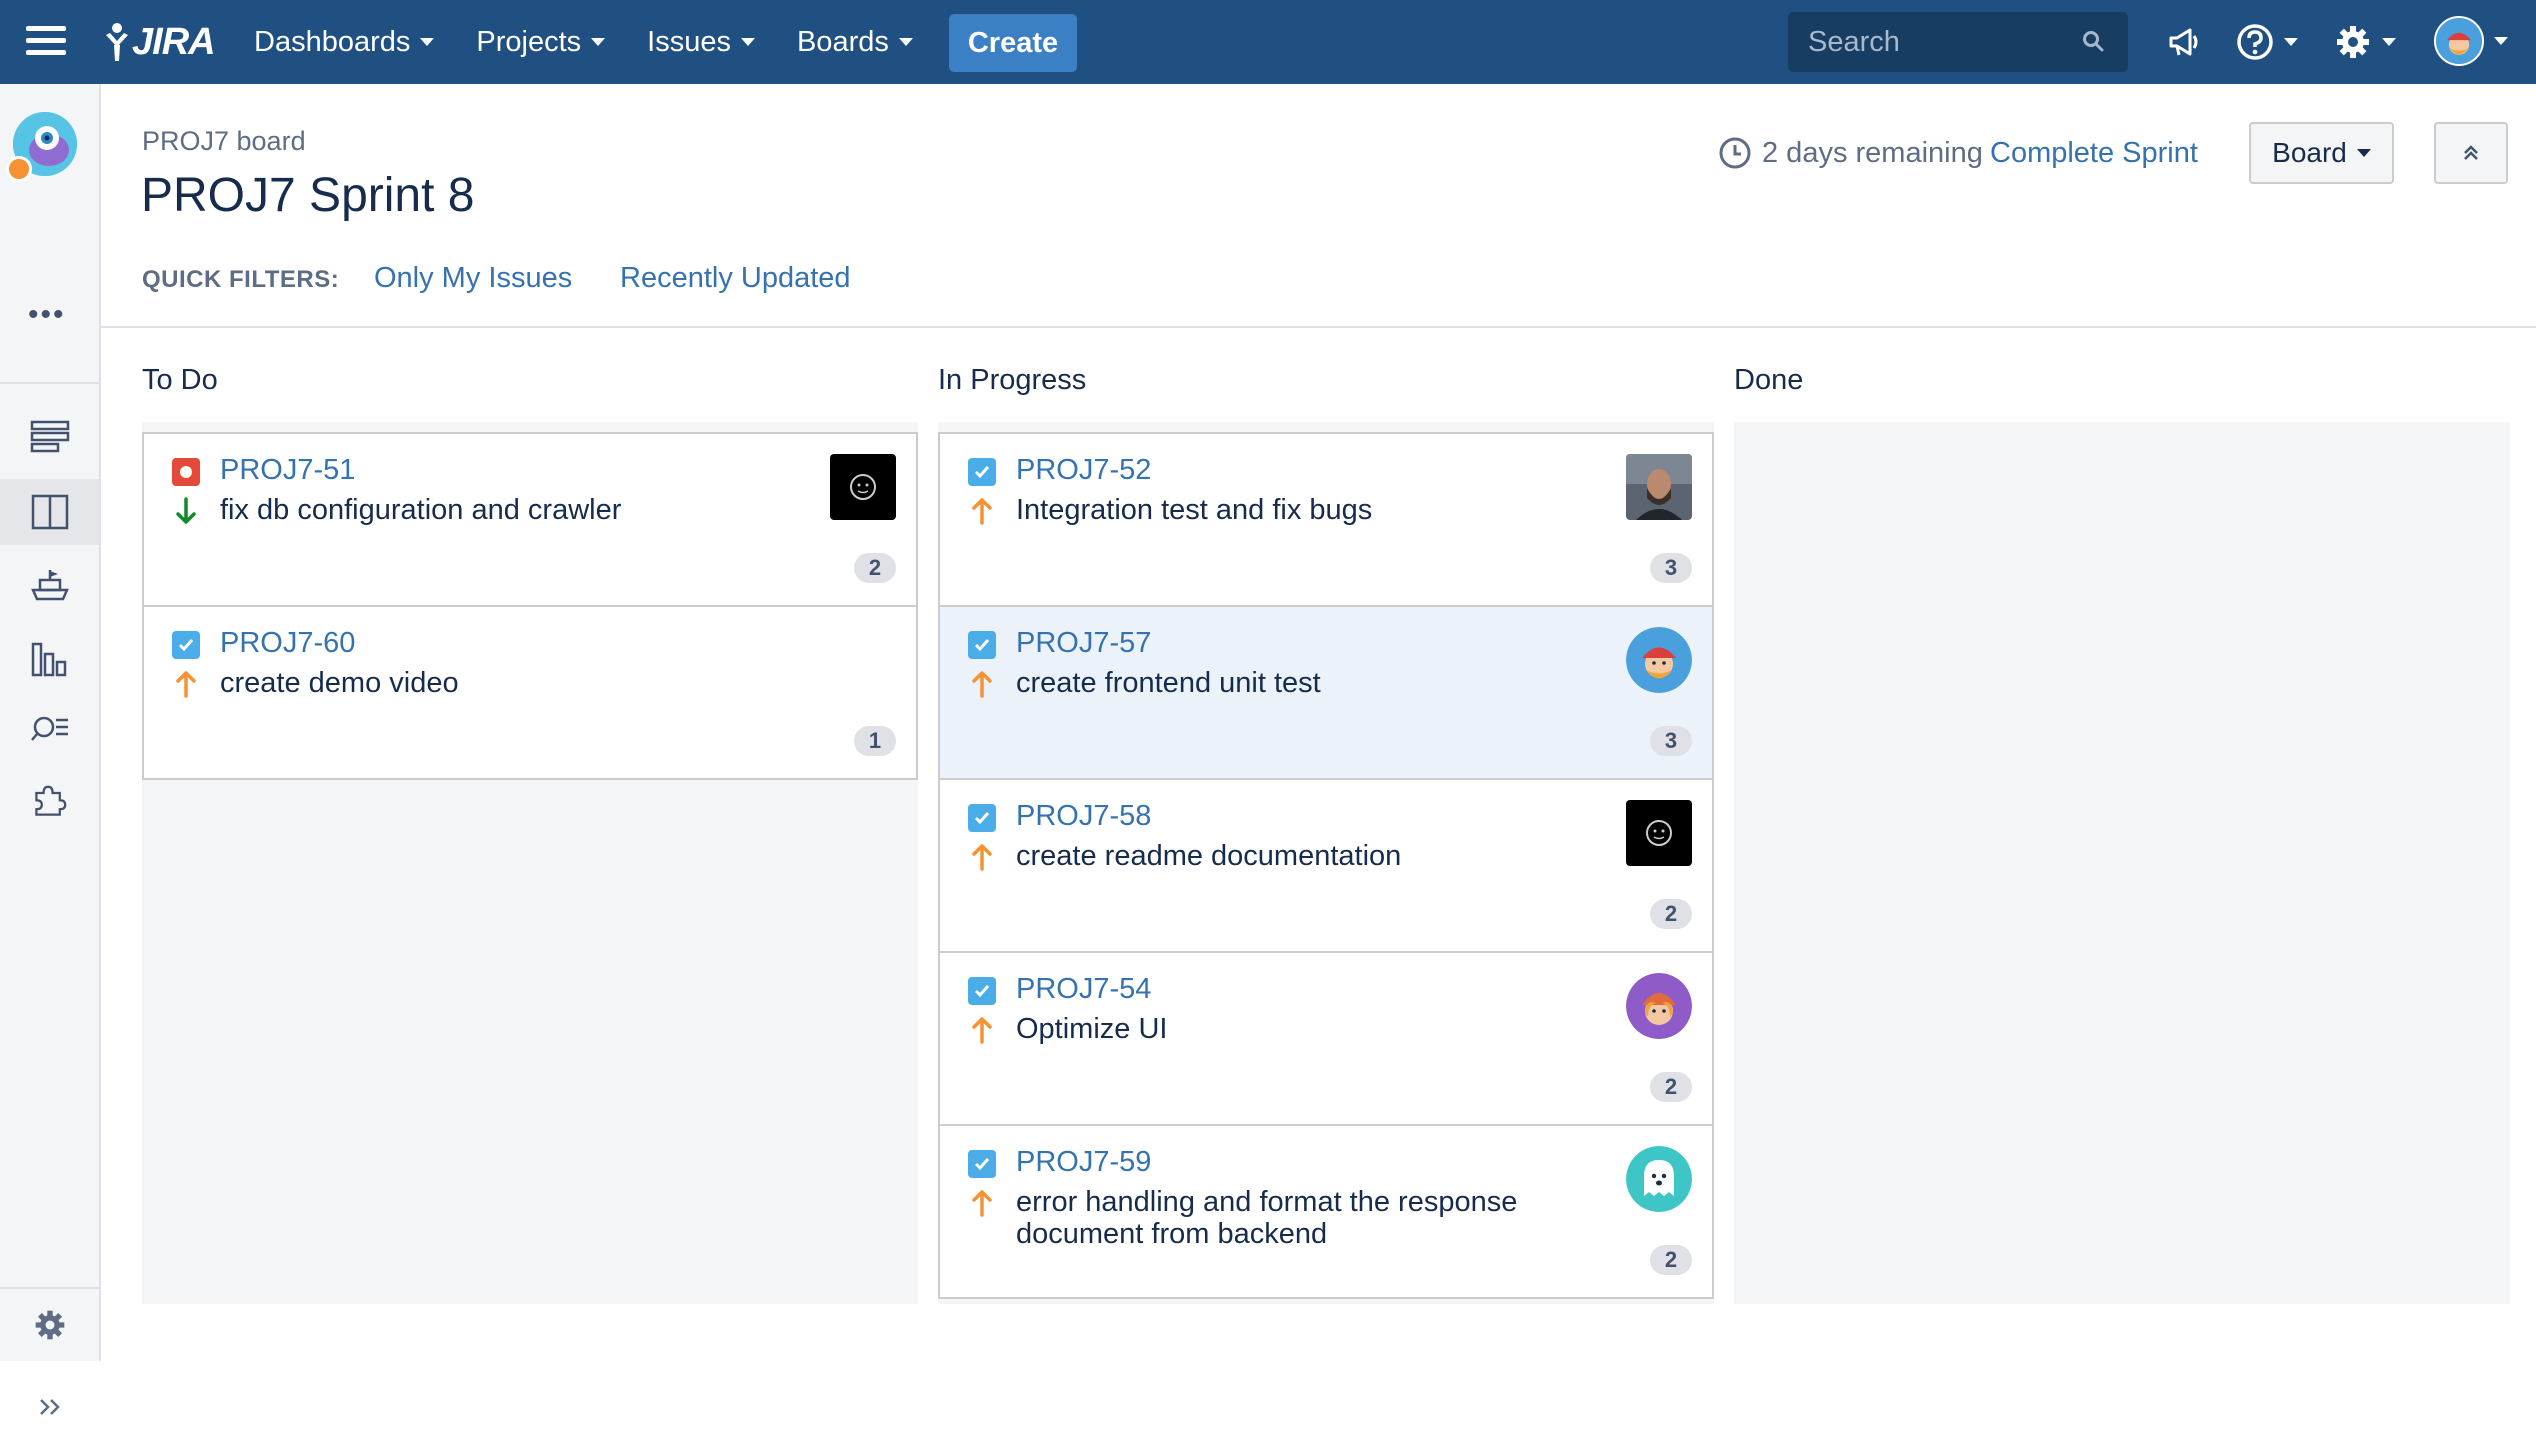 Image resolution: width=2536 pixels, height=1440 pixels. Describe the element at coordinates (186, 472) in the screenshot. I see `bug-icon` at that location.